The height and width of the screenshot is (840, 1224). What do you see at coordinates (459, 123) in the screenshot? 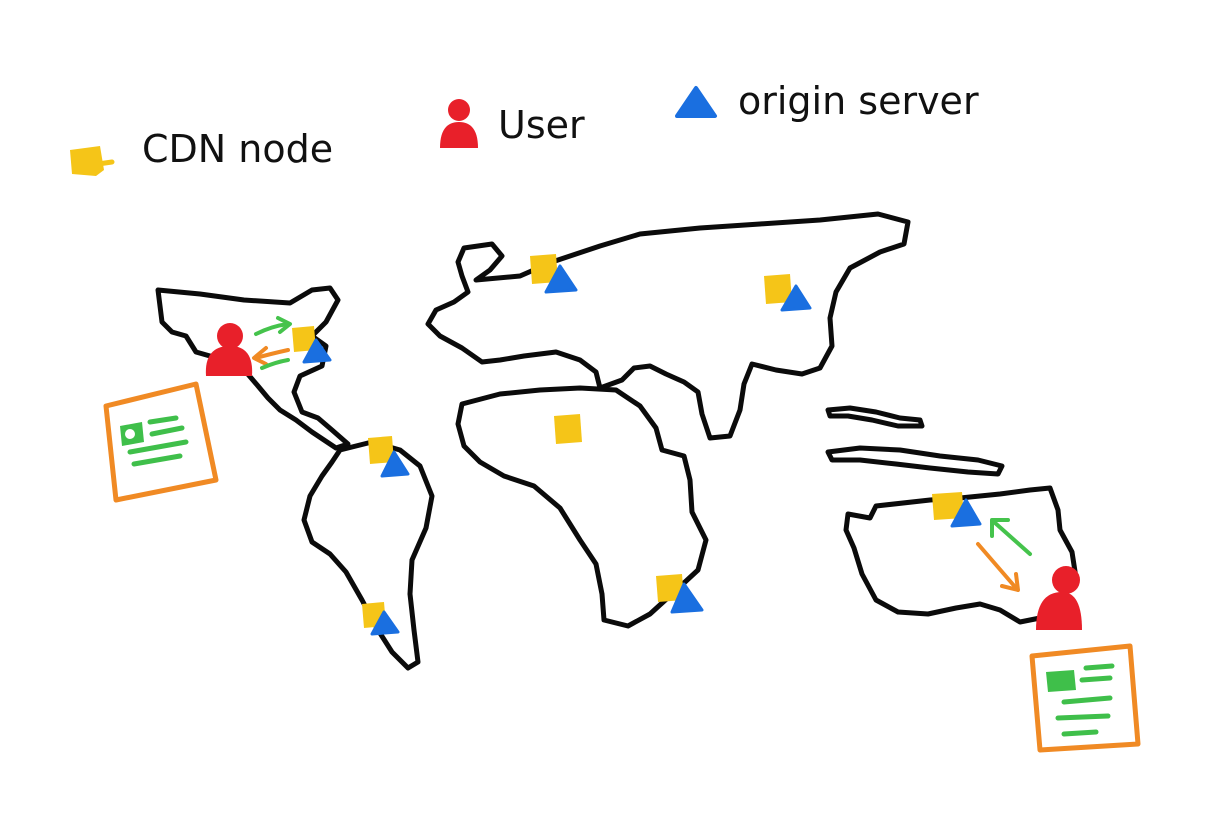
I see `legend-user-icon` at bounding box center [459, 123].